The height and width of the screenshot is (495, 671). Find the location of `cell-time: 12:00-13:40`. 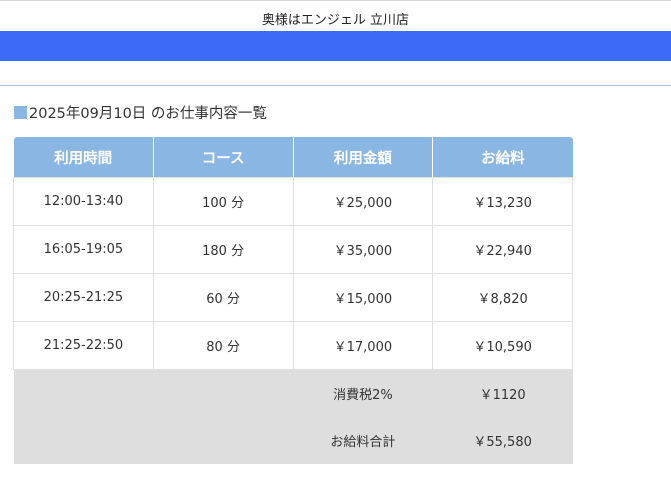

cell-time: 12:00-13:40 is located at coordinates (83, 201).